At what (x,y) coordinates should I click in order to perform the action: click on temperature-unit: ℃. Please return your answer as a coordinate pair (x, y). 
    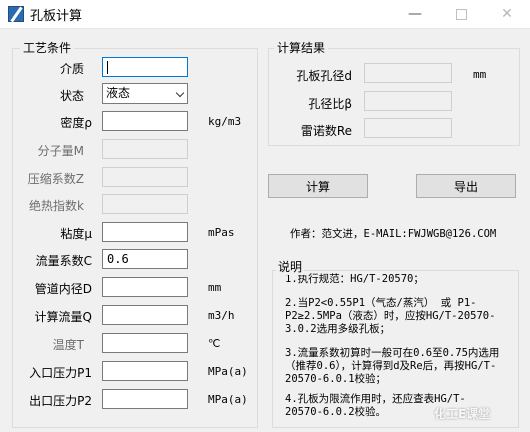
    Looking at the image, I should click on (214, 343).